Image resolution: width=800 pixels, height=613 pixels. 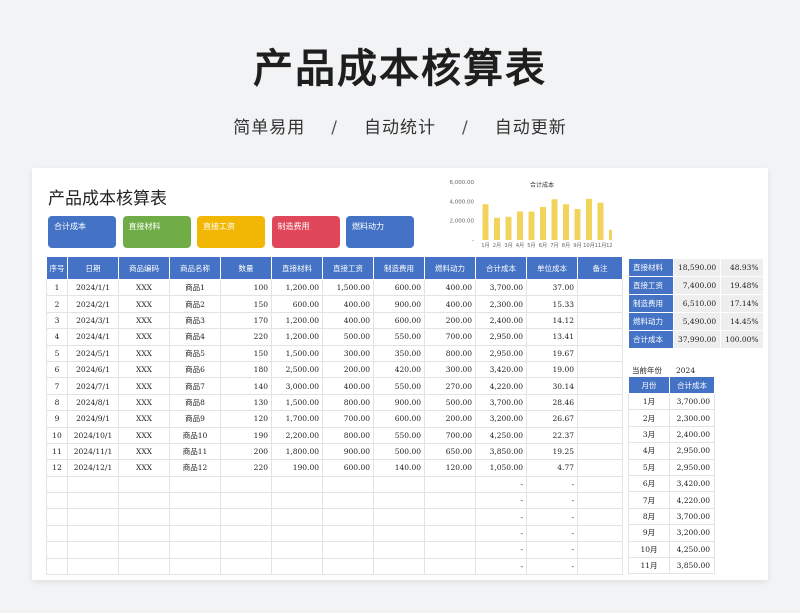 I want to click on table-cell: 4, so click(x=57, y=337).